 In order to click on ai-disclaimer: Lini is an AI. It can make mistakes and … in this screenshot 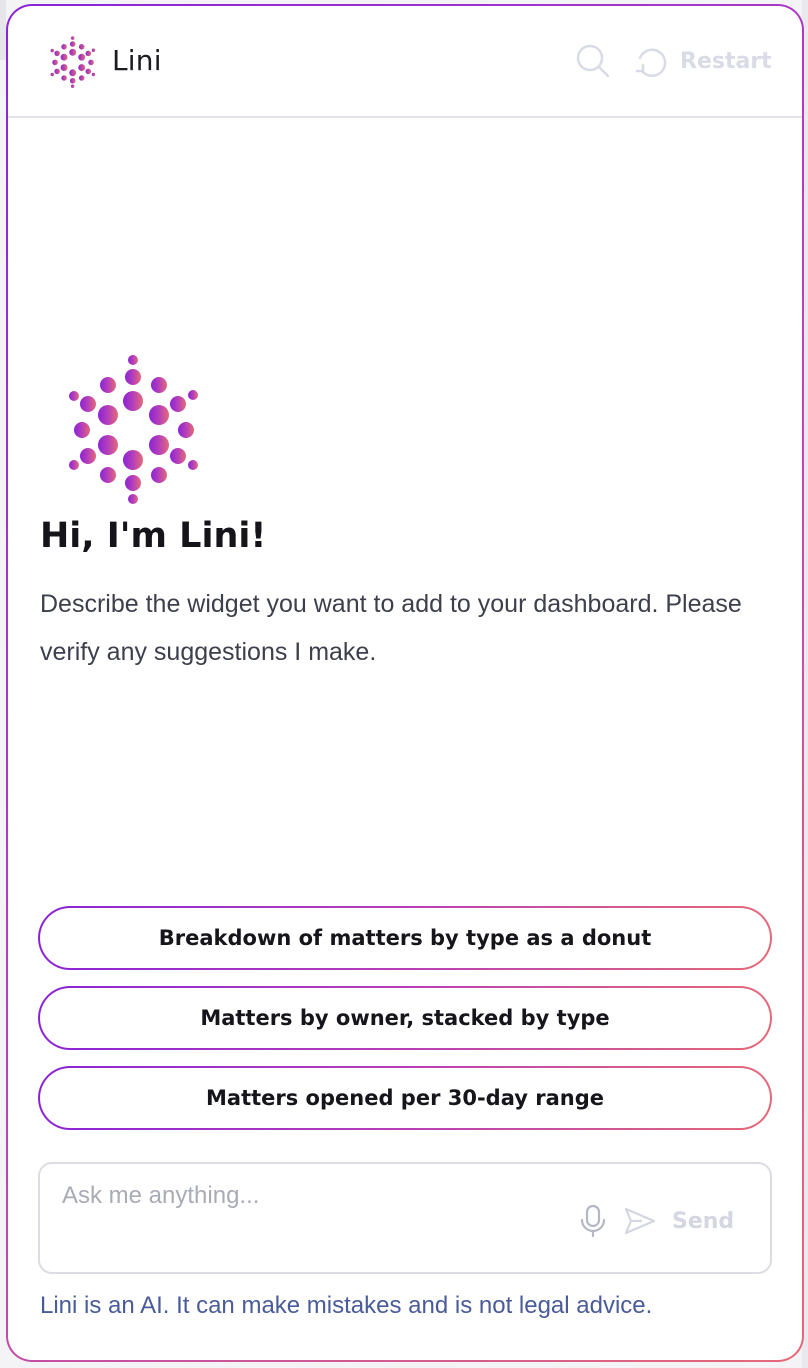, I will do `click(346, 1305)`.